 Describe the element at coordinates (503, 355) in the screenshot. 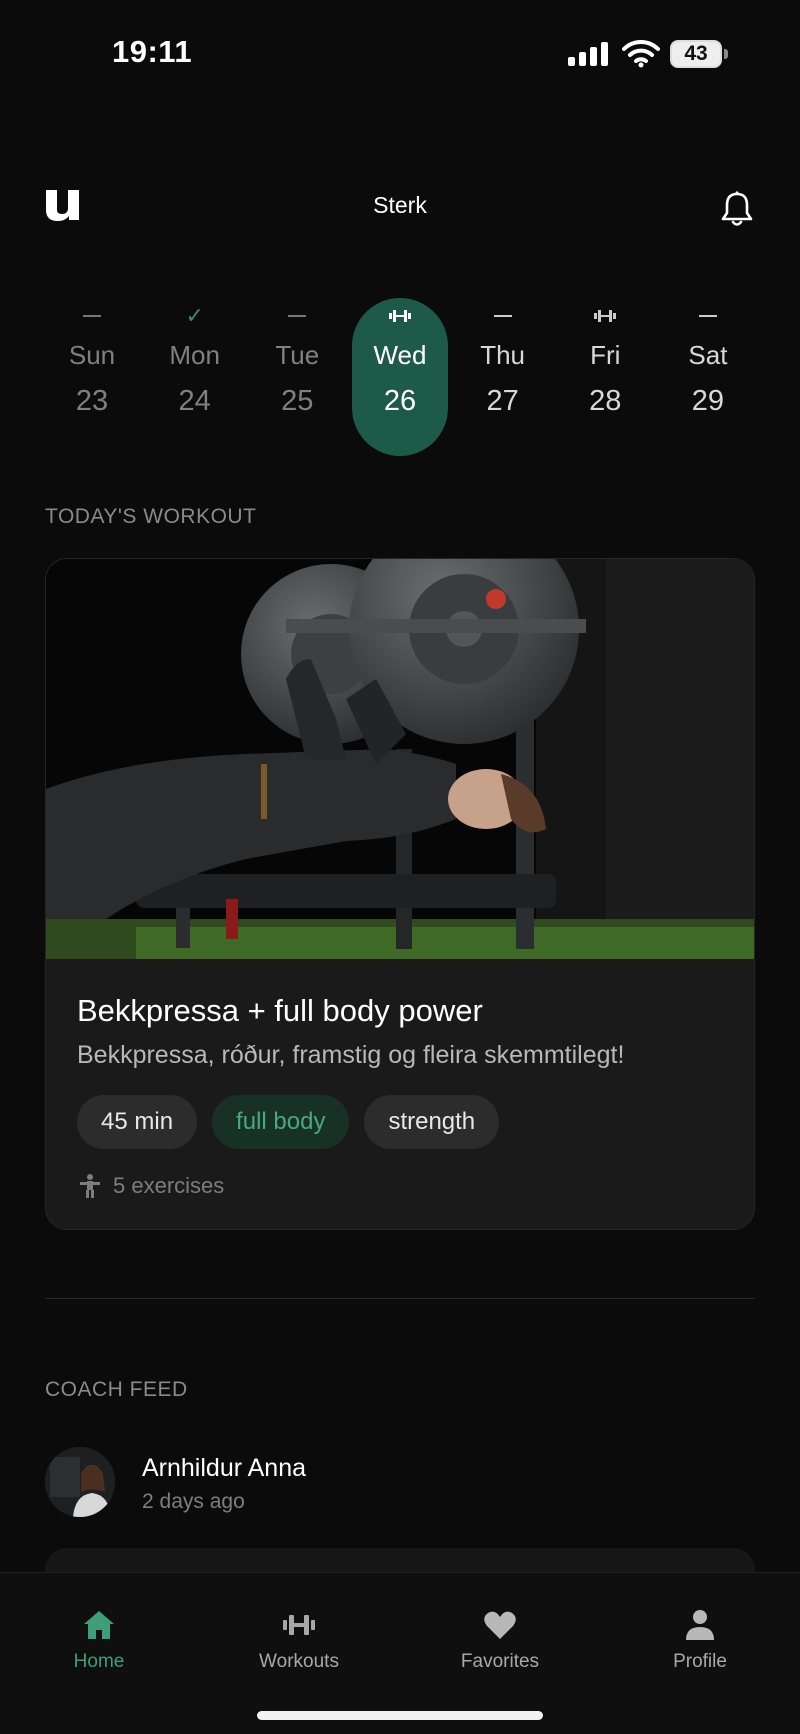

I see `day-name: Thu` at that location.